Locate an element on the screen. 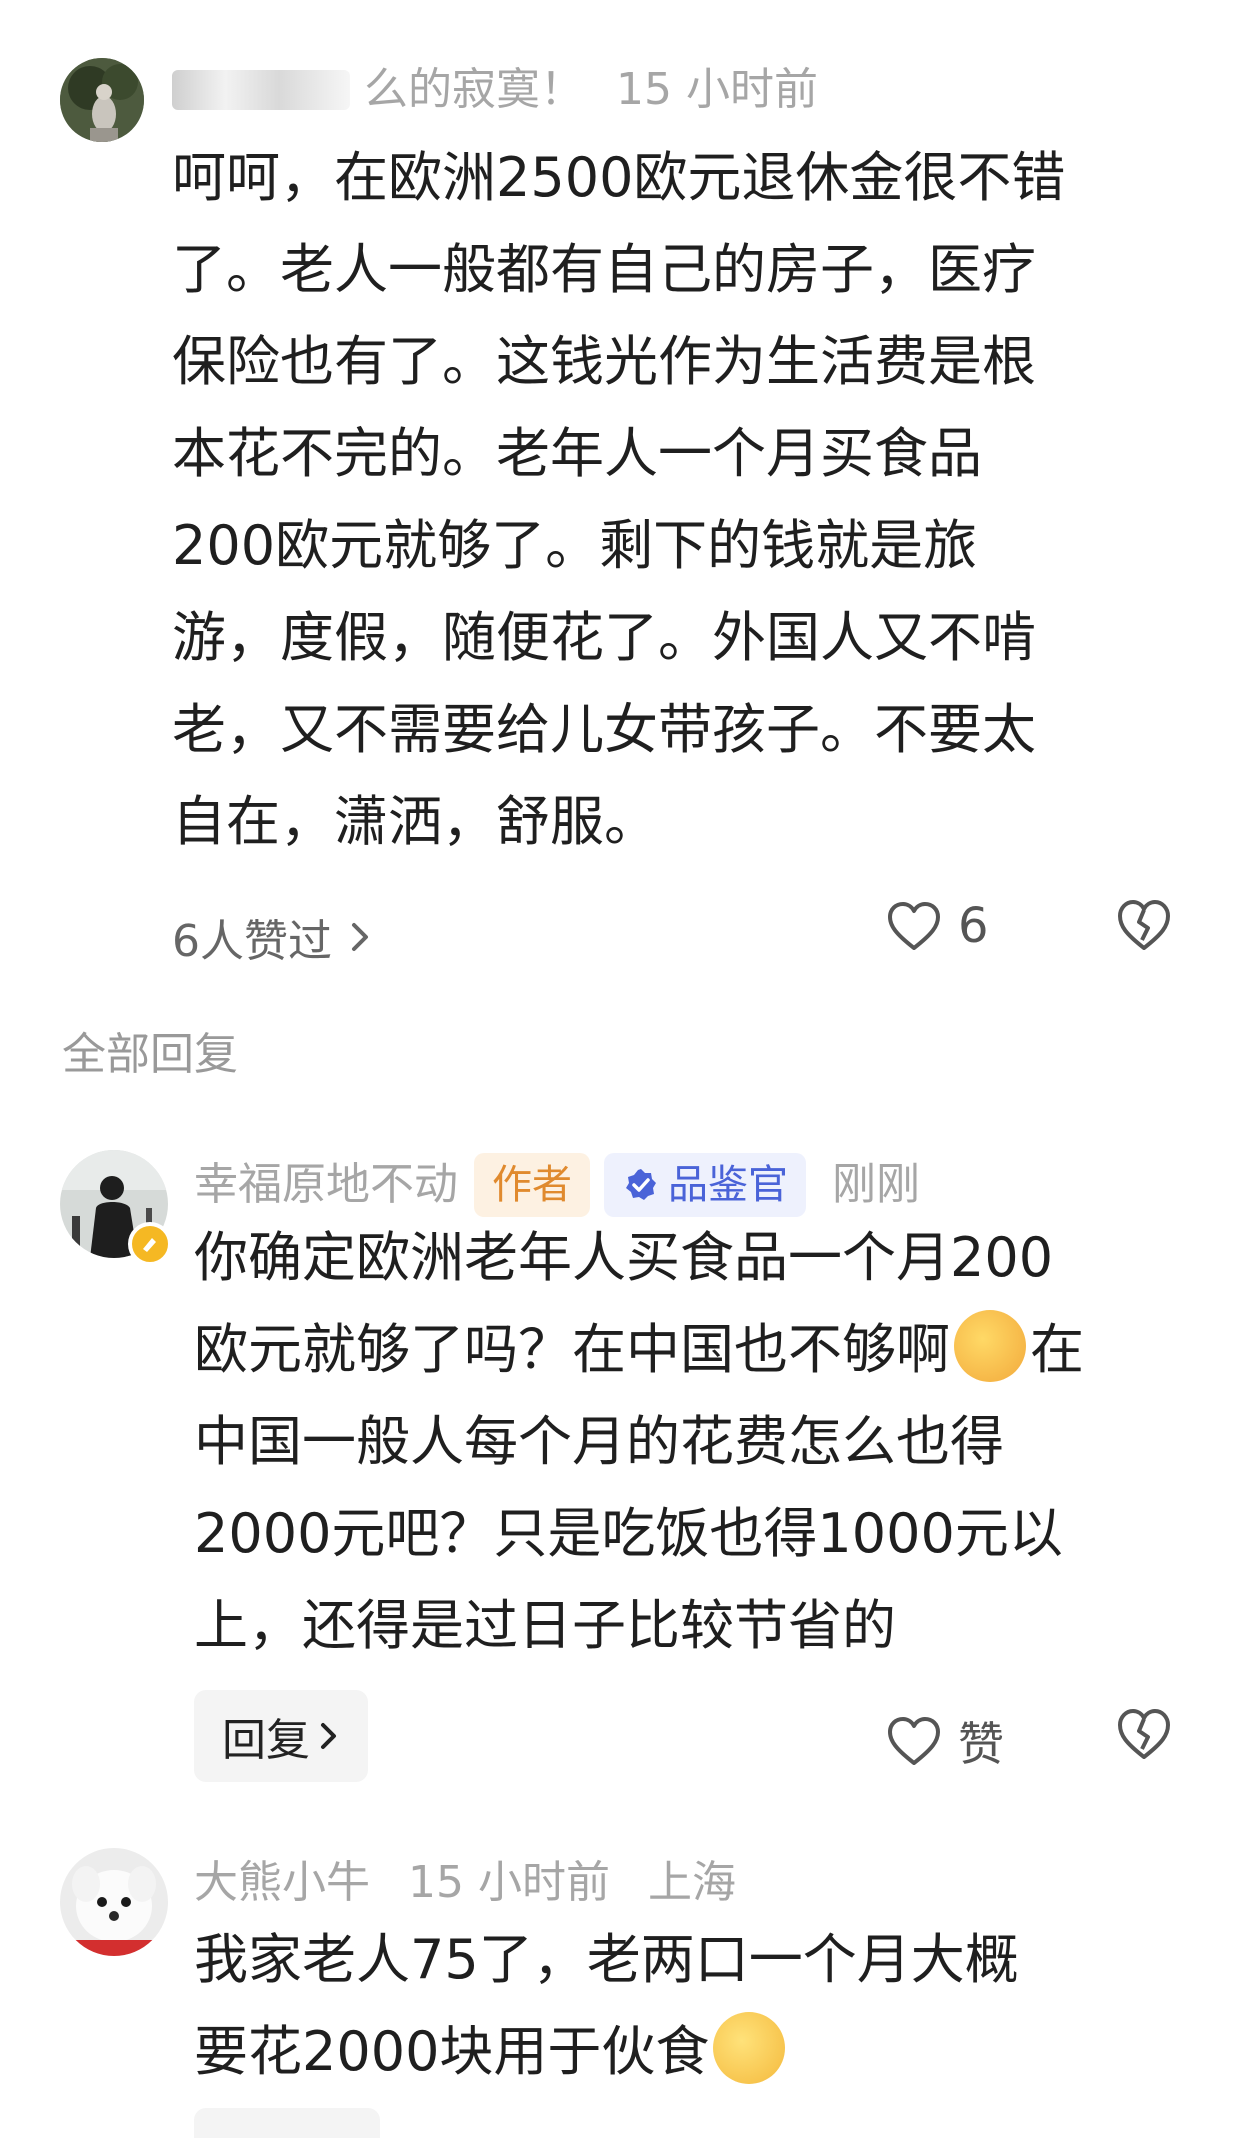 This screenshot has width=1242, height=2138. reply-time: 刚刚 is located at coordinates (876, 1184).